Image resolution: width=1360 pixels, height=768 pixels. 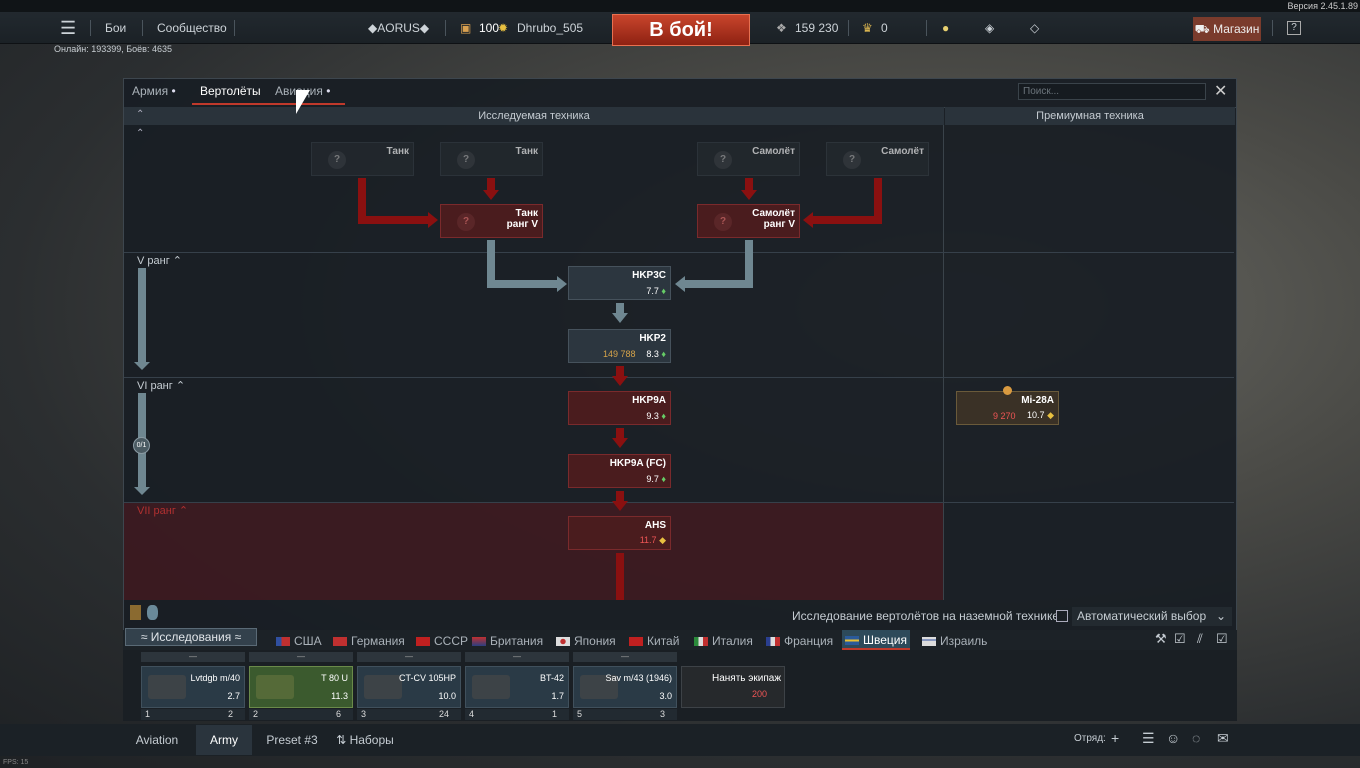 I want to click on auto-select-dropdown: Автоматический выбор ⌄, so click(x=1152, y=616).